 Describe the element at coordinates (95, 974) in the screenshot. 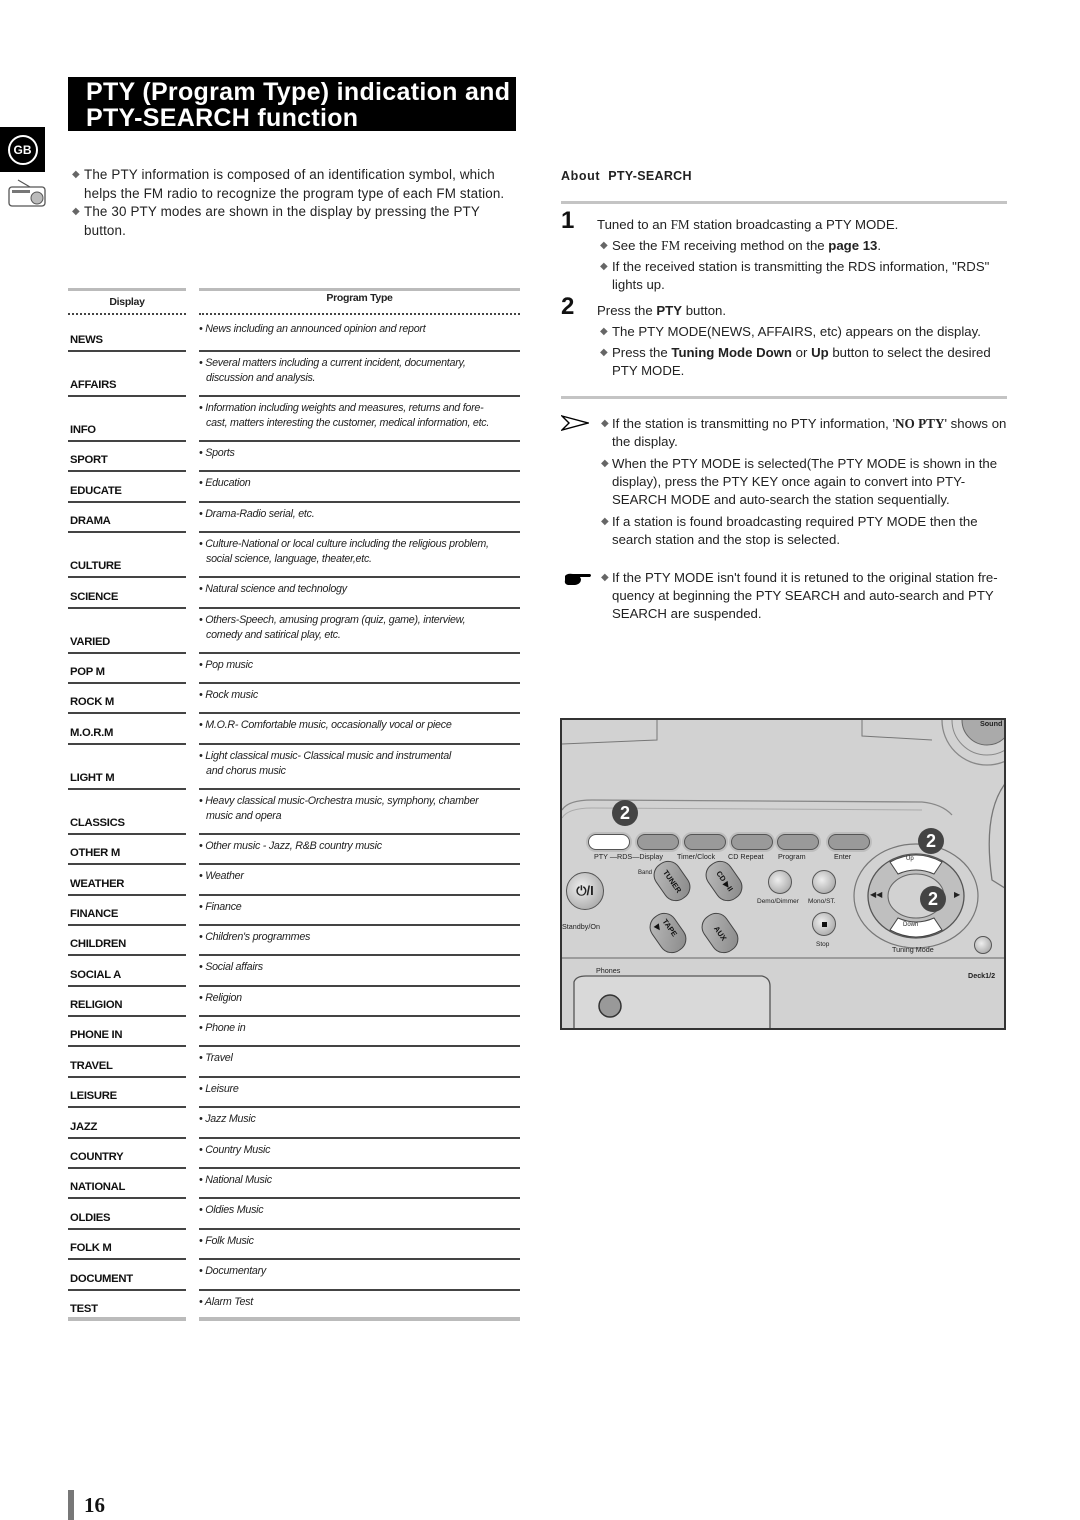

I see `display-code: SOCIAL A` at that location.